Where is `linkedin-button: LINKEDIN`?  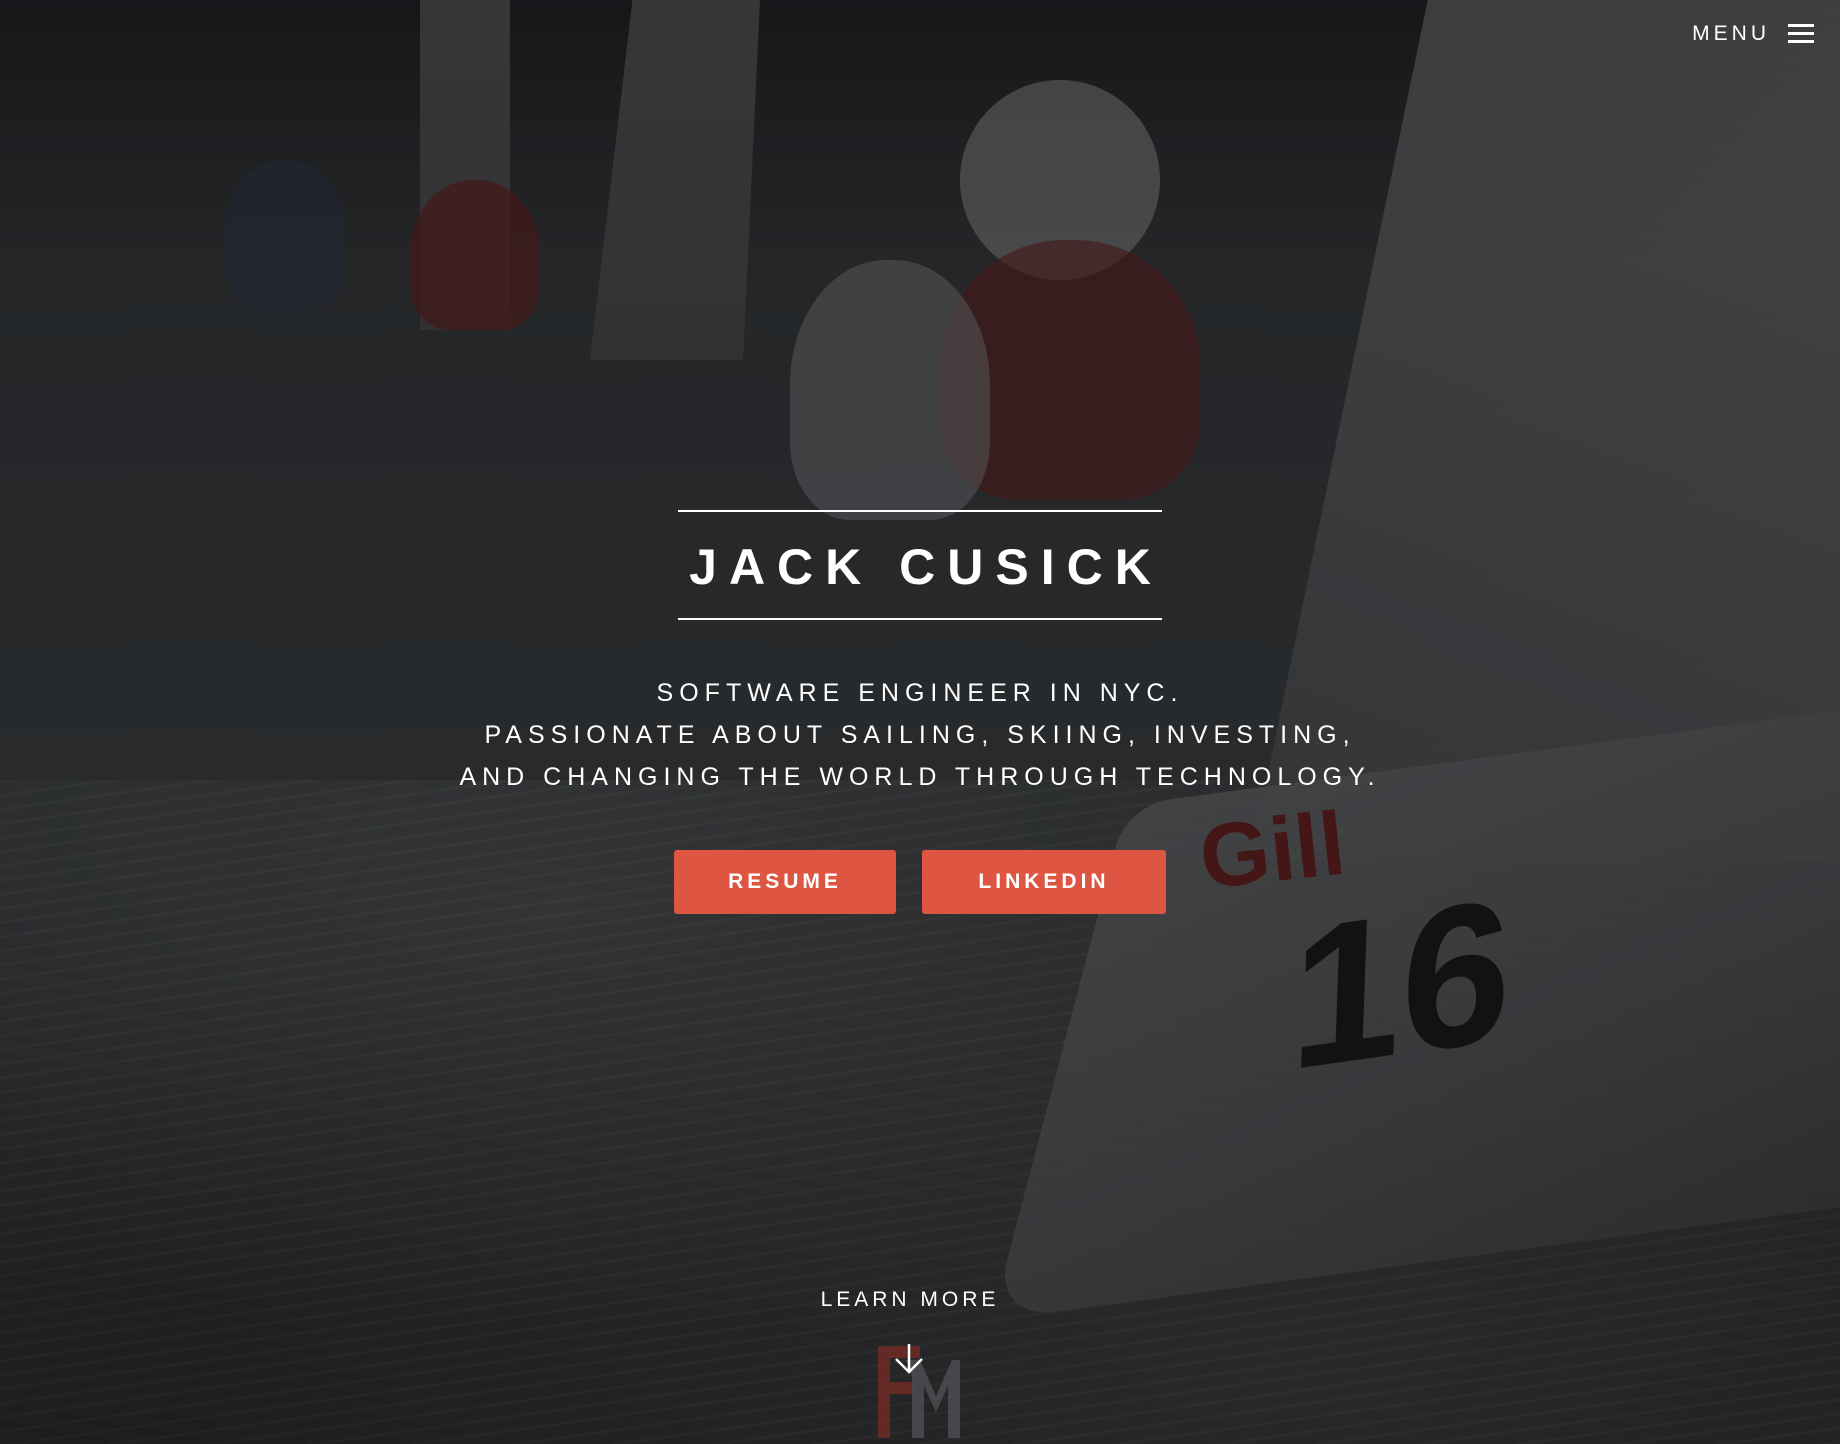 linkedin-button: LINKEDIN is located at coordinates (1044, 882).